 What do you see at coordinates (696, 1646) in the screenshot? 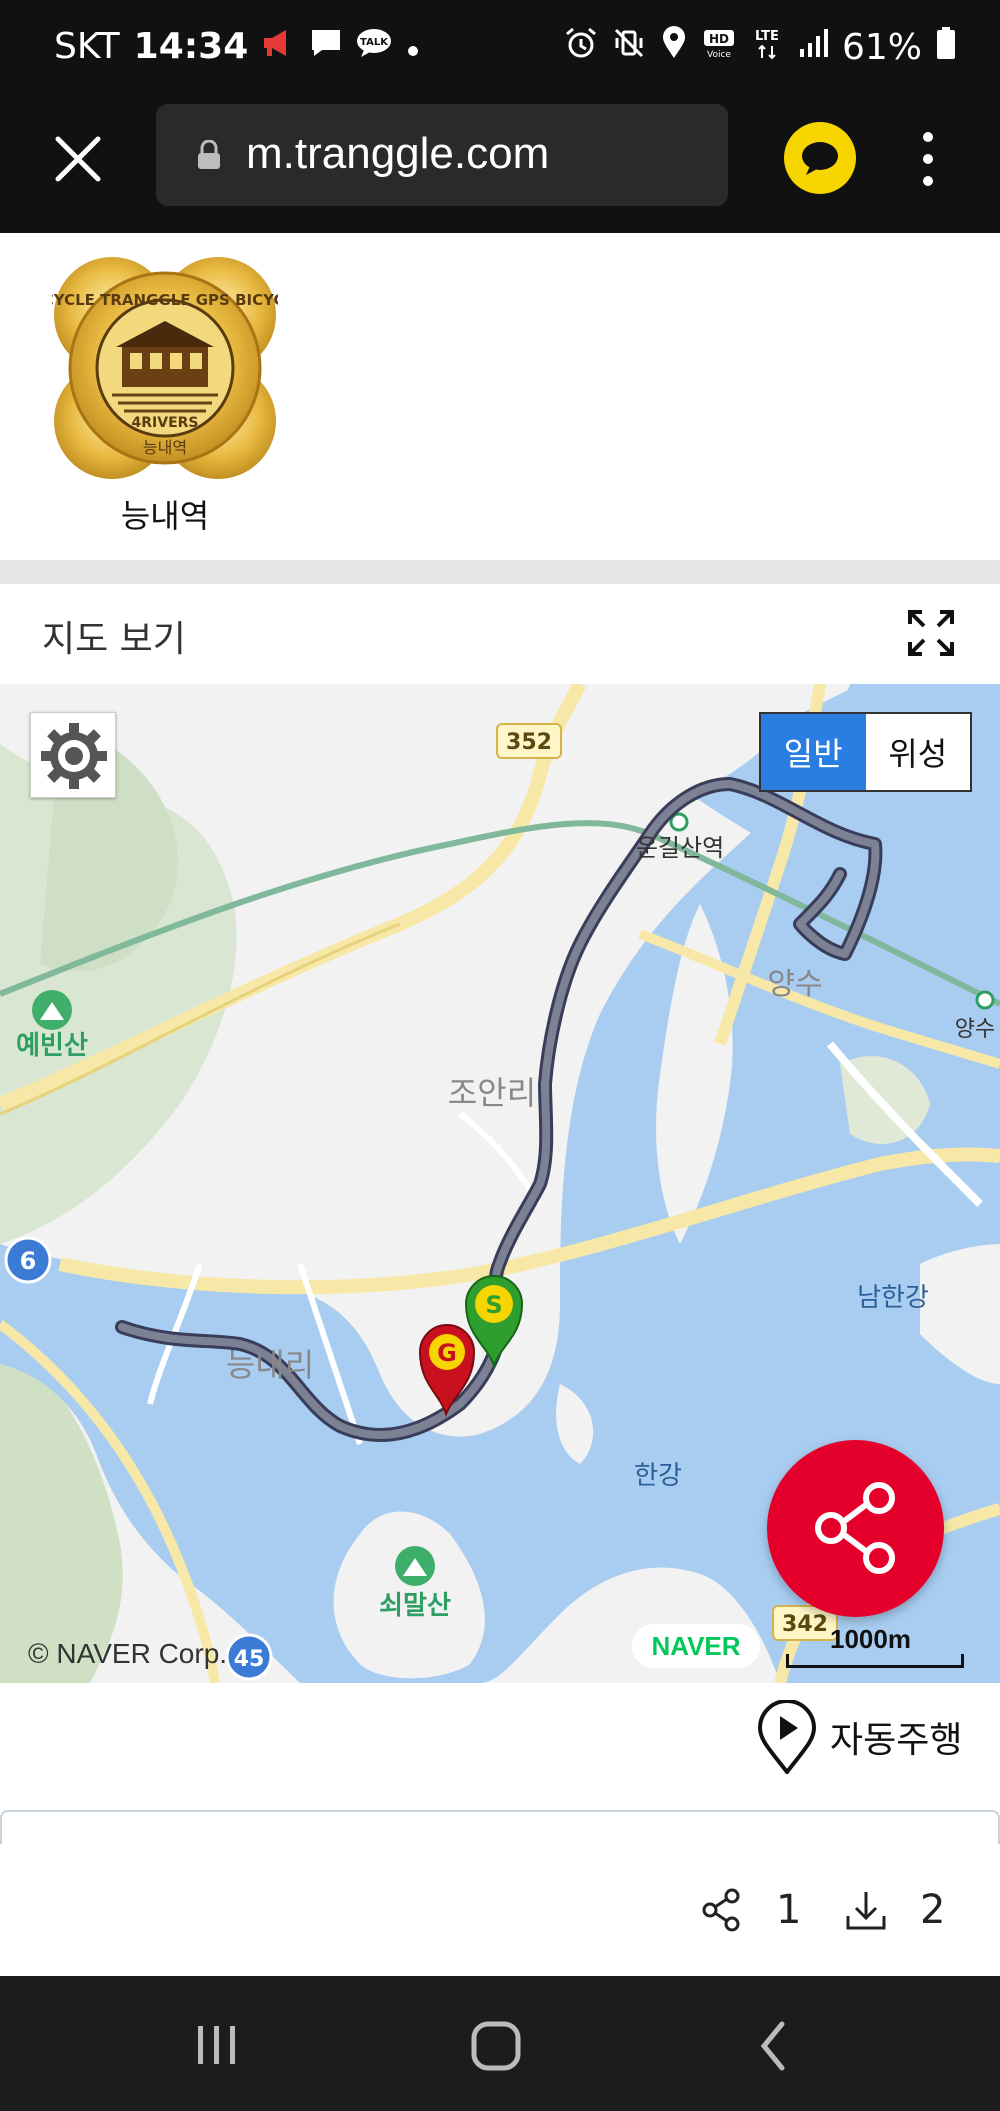
I see `naver-logo: NAVER` at bounding box center [696, 1646].